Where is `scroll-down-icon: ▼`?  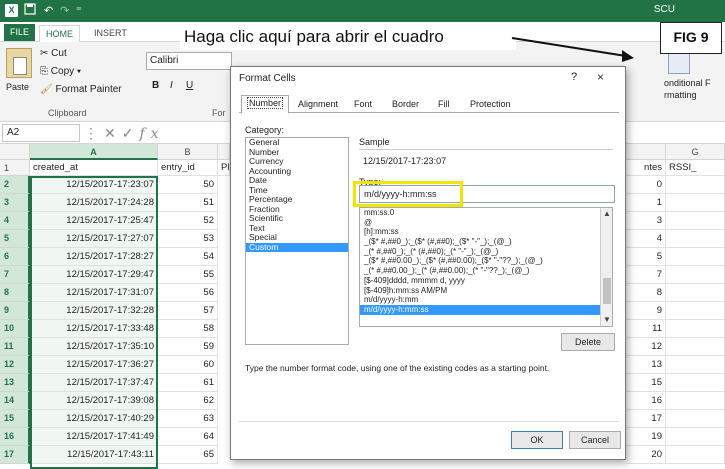 scroll-down-icon: ▼ is located at coordinates (606, 320).